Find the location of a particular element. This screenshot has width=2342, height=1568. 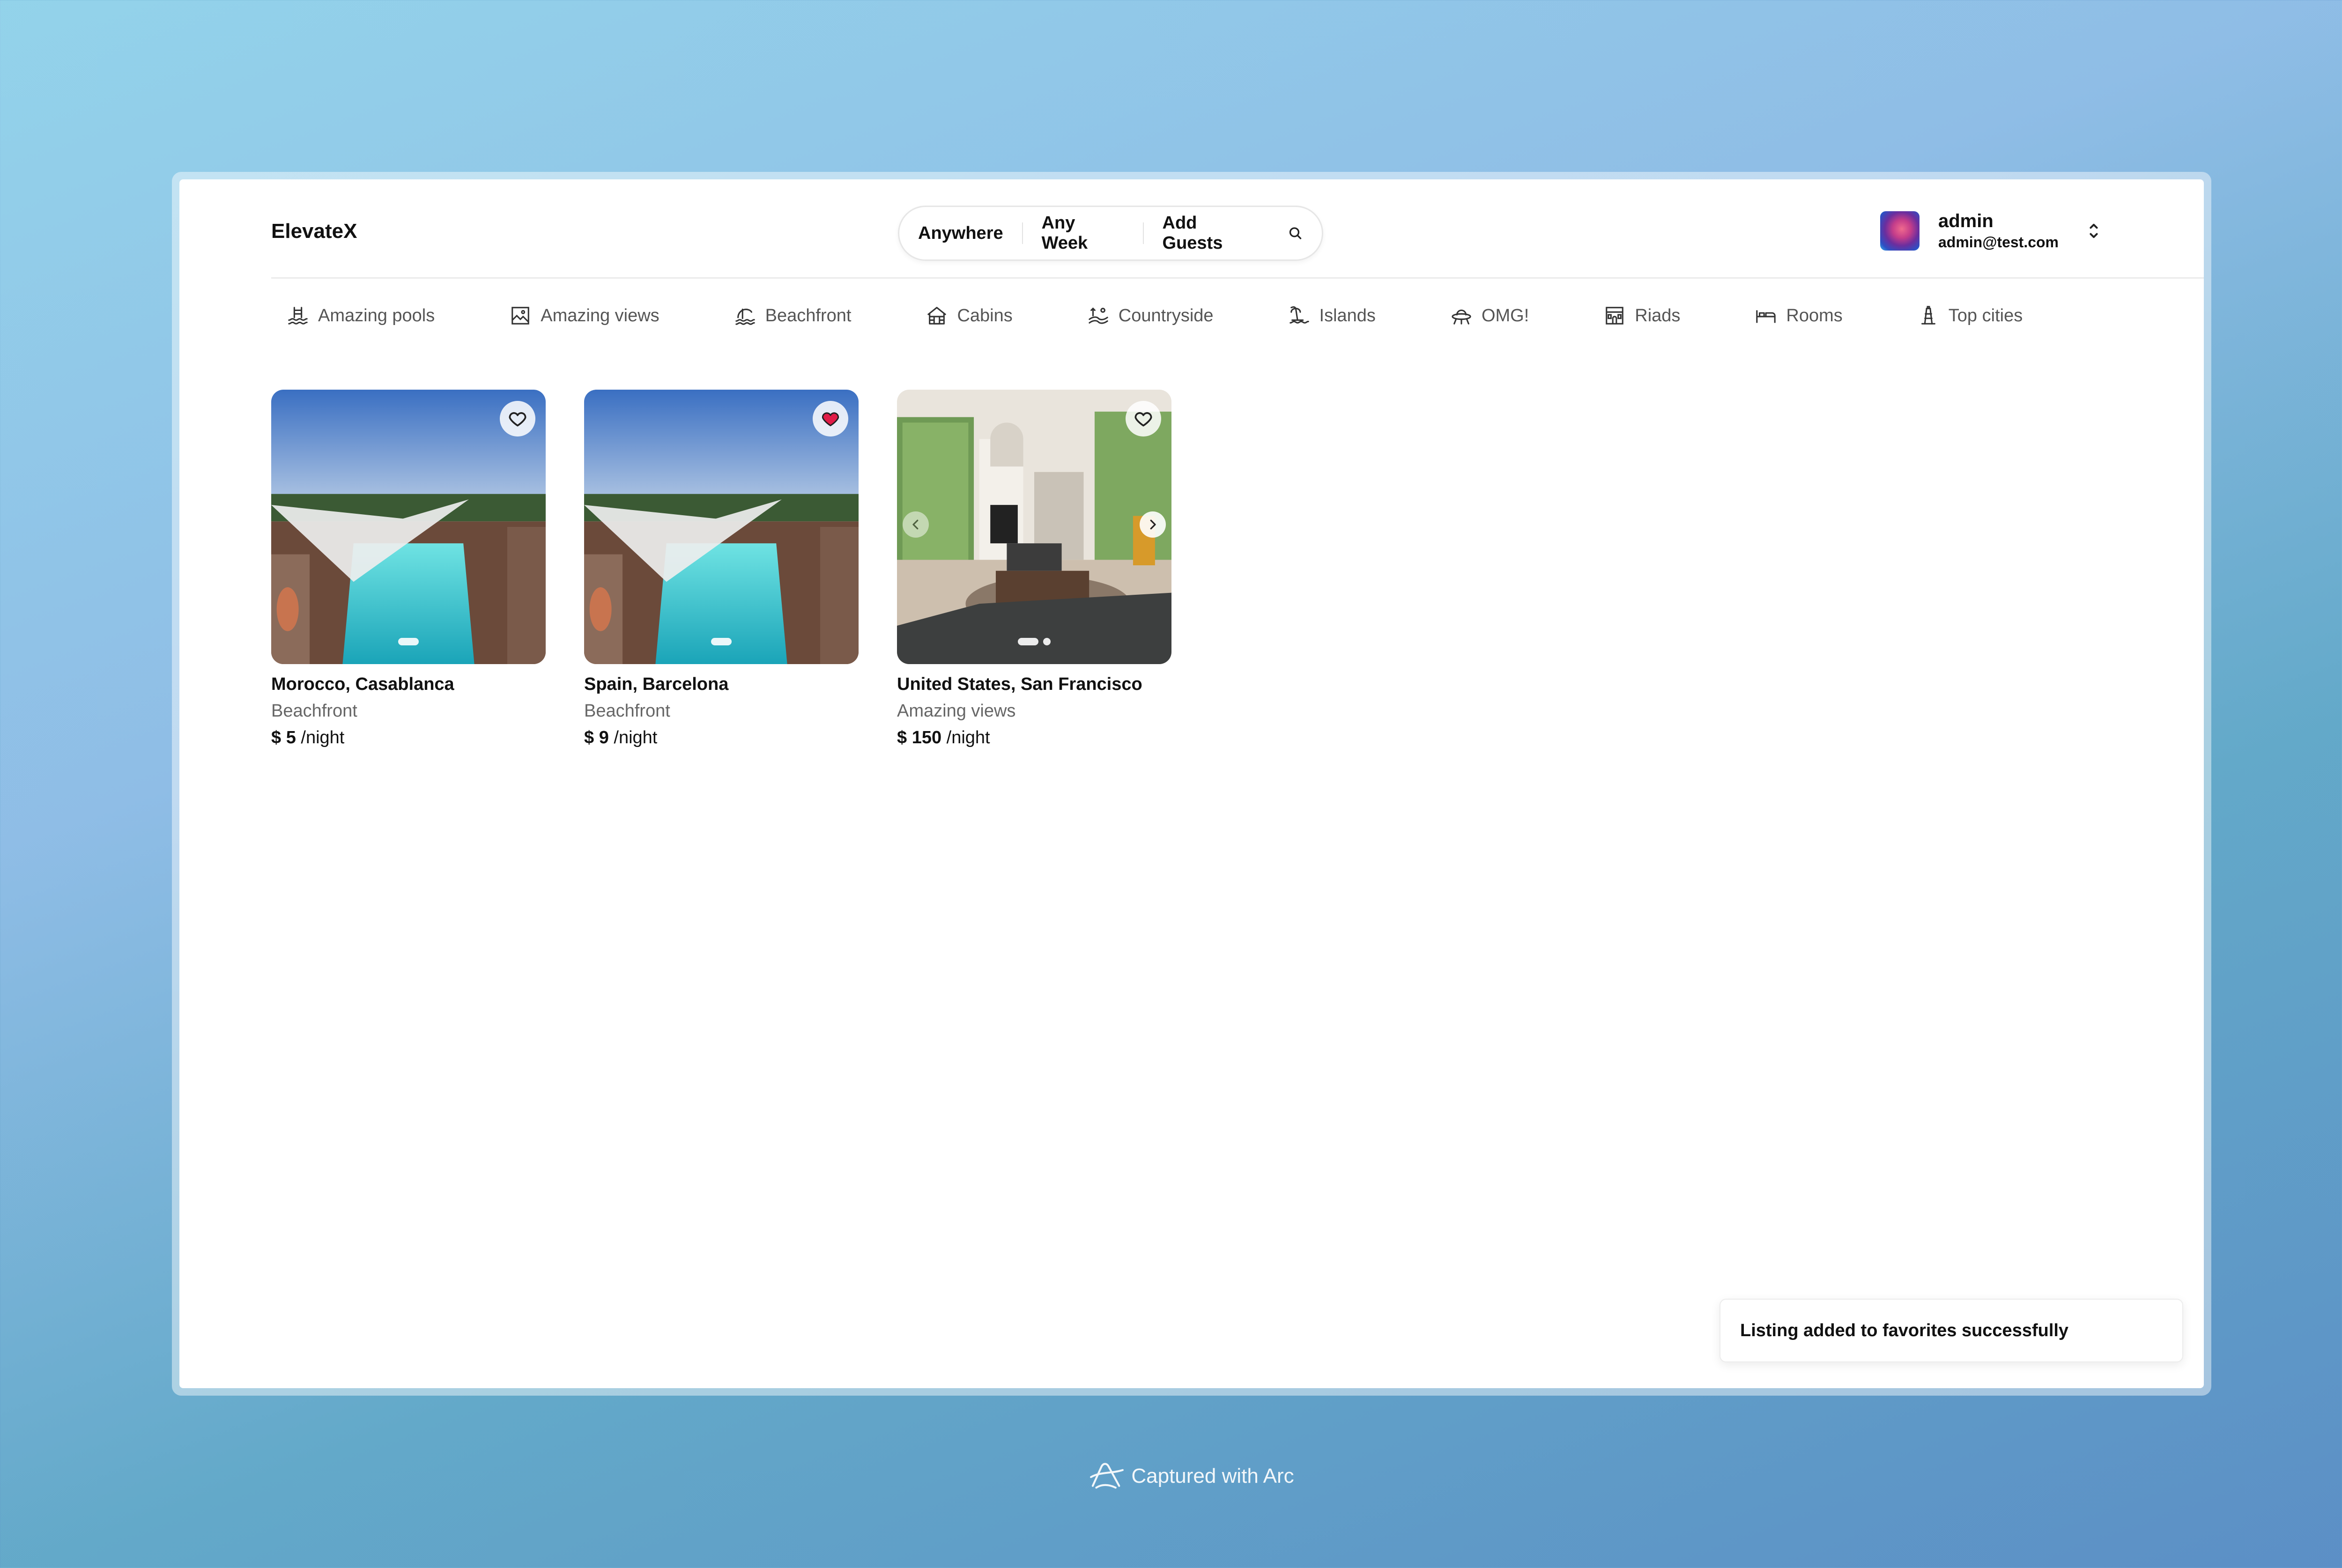

search-bar: Anywhere Any Week Add Guests is located at coordinates (1110, 233).